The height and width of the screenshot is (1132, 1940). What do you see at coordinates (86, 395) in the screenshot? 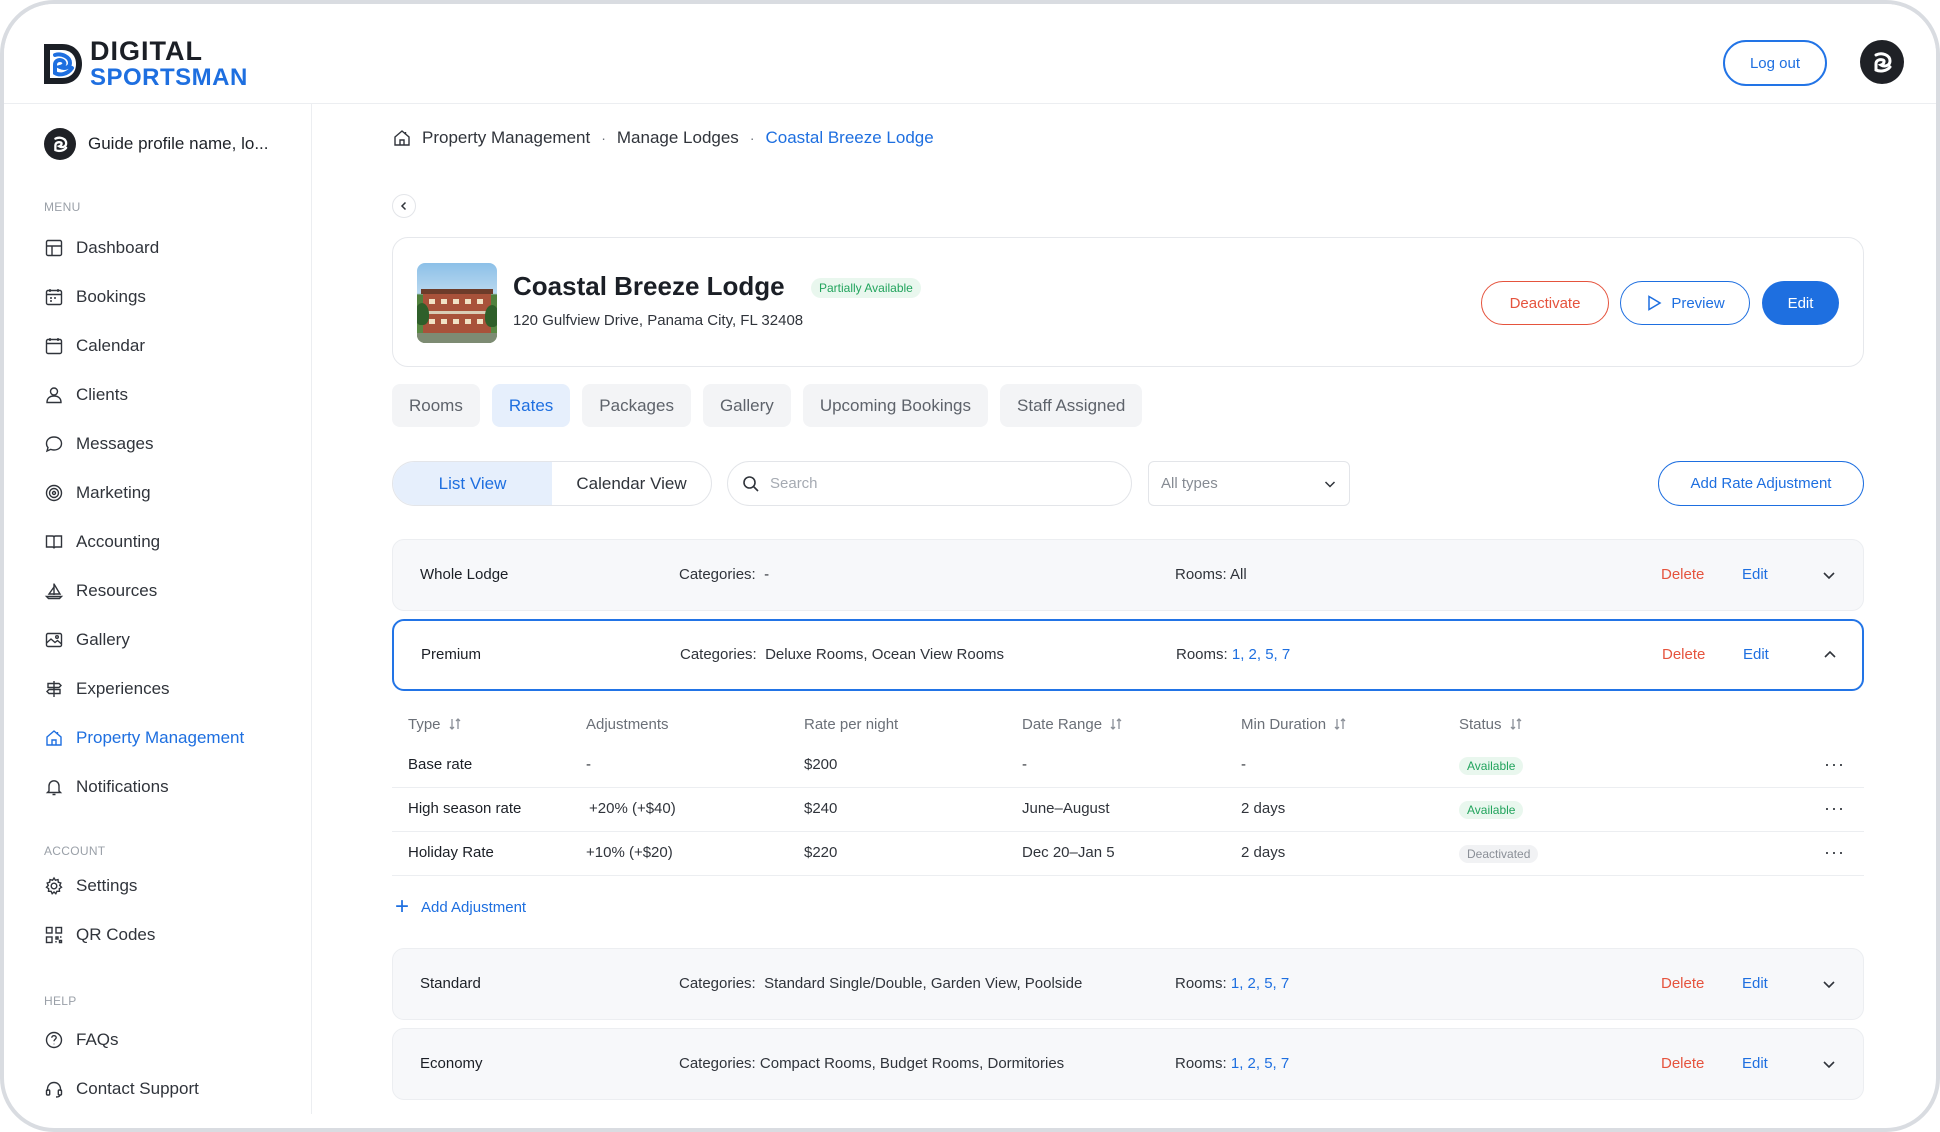
I see `sidebar-item-clients: Clients` at bounding box center [86, 395].